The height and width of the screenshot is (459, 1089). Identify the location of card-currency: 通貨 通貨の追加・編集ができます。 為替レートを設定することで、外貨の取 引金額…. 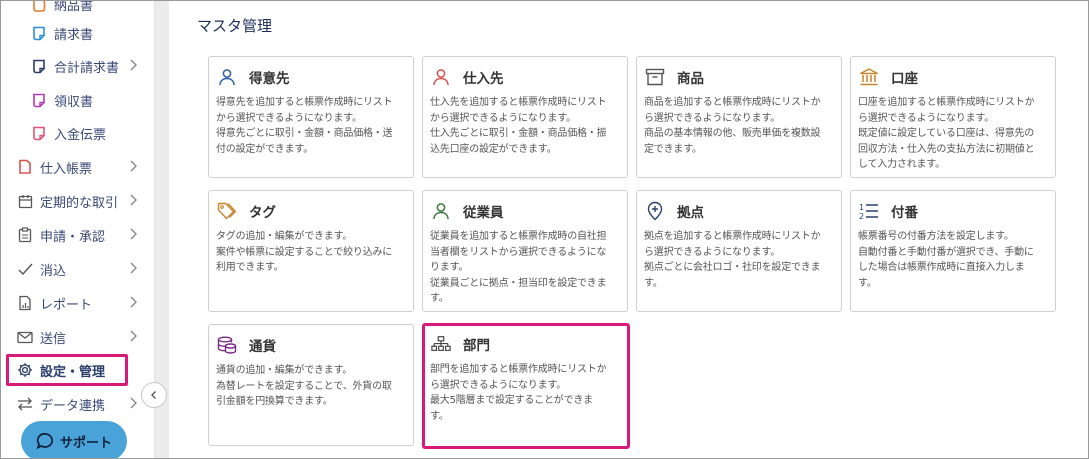
(311, 385).